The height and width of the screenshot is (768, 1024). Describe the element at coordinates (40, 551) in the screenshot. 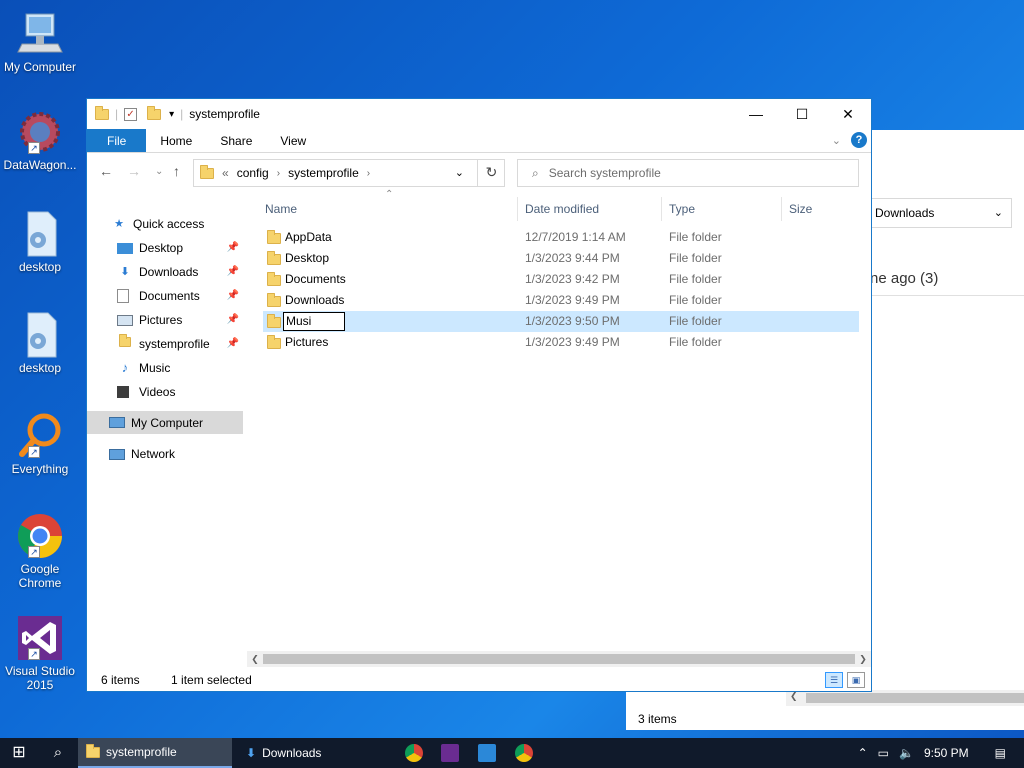

I see `desktop-icon-google-chrome: ↗ Google Chrome` at that location.